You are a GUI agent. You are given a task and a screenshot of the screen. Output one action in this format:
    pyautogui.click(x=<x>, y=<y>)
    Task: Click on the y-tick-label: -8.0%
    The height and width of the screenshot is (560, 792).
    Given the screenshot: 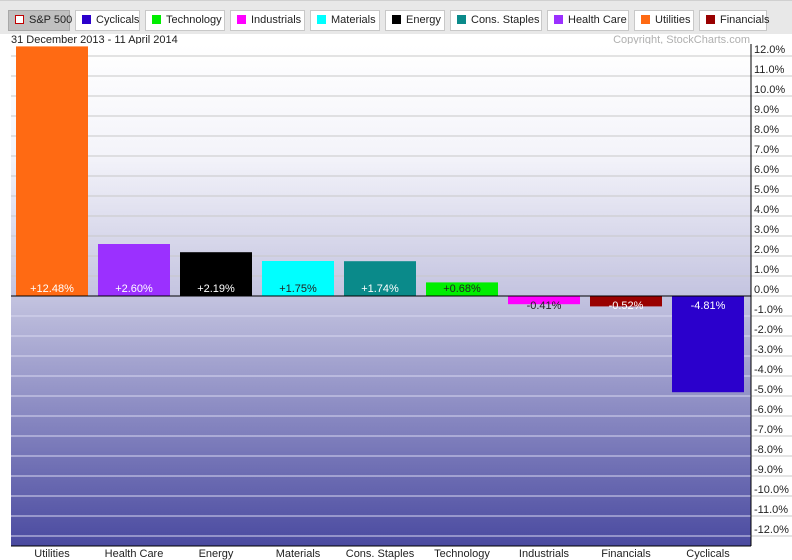 What is the action you would take?
    pyautogui.click(x=768, y=450)
    